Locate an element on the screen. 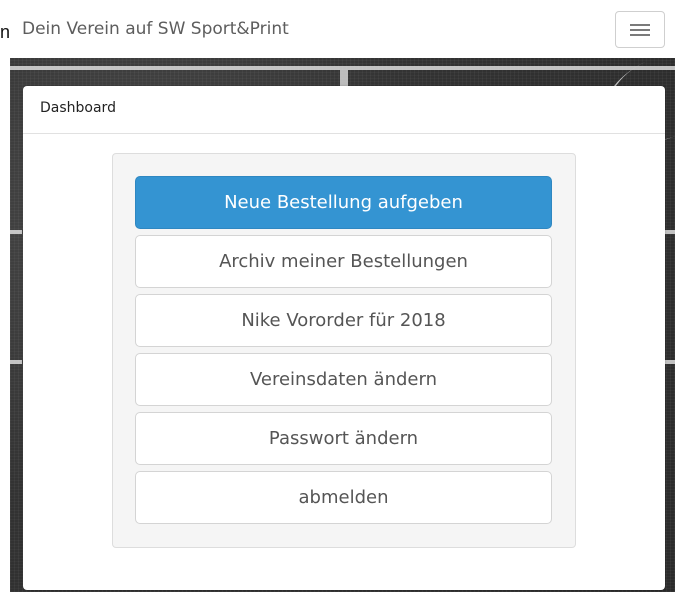  hamburger-menu-icon is located at coordinates (640, 30).